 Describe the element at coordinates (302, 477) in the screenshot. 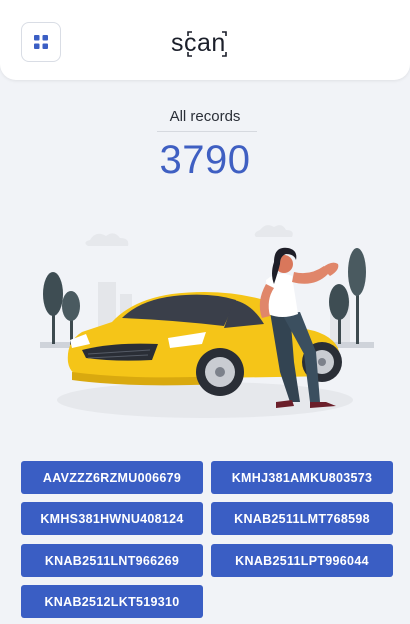

I see `record-button: KMHJ381AMKU803573` at that location.